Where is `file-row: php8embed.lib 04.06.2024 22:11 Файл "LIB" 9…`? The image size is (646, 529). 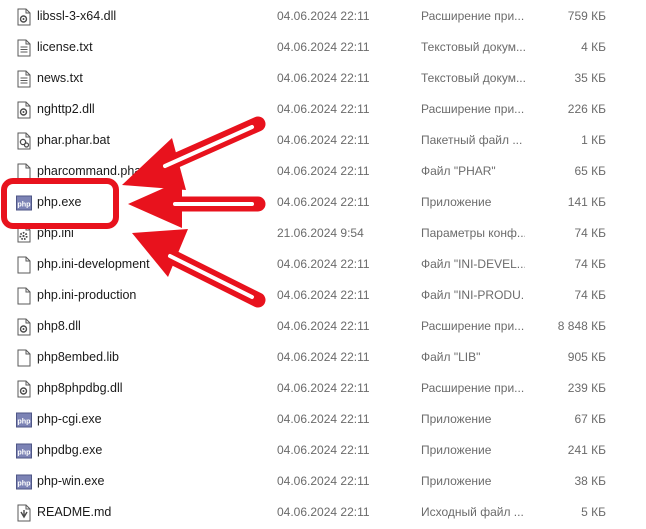
file-row: php8embed.lib 04.06.2024 22:11 Файл "LIB" 9… is located at coordinates (323, 358).